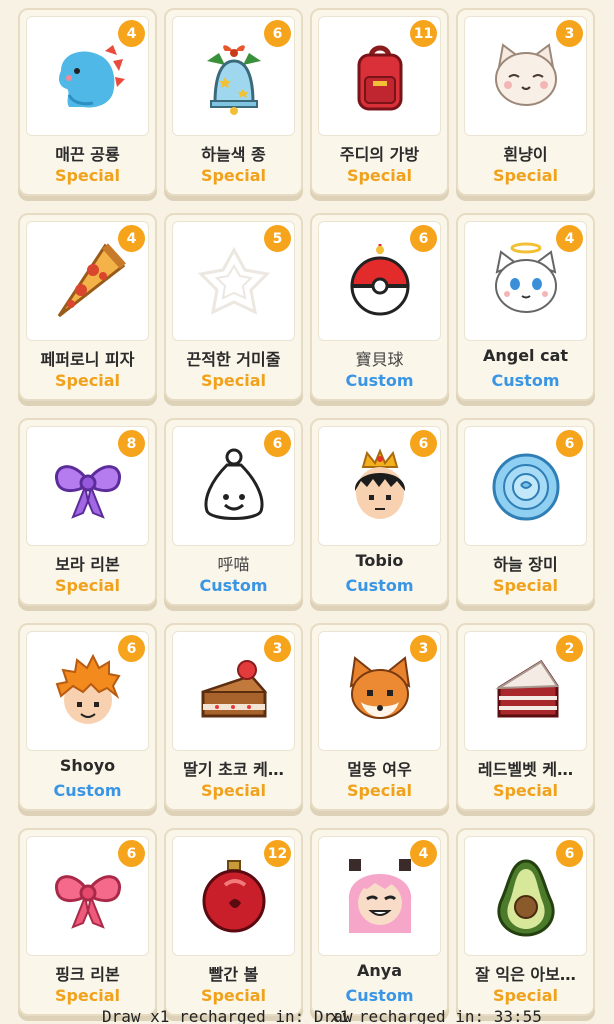 Image resolution: width=614 pixels, height=1024 pixels. Describe the element at coordinates (379, 717) in the screenshot. I see `sticker-card: 3 멀뚱 여우 Special` at that location.